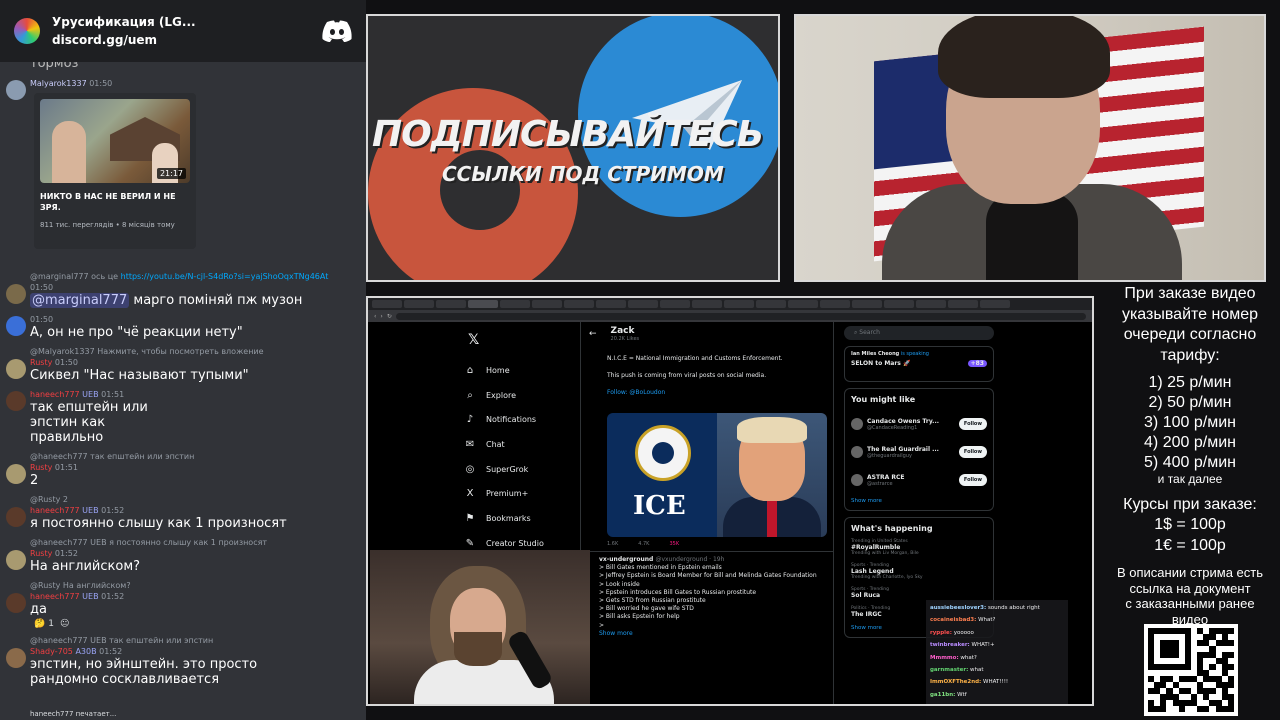 This screenshot has height=720, width=1280. What do you see at coordinates (519, 395) in the screenshot?
I see `nav-item: ⌕ Explore` at bounding box center [519, 395].